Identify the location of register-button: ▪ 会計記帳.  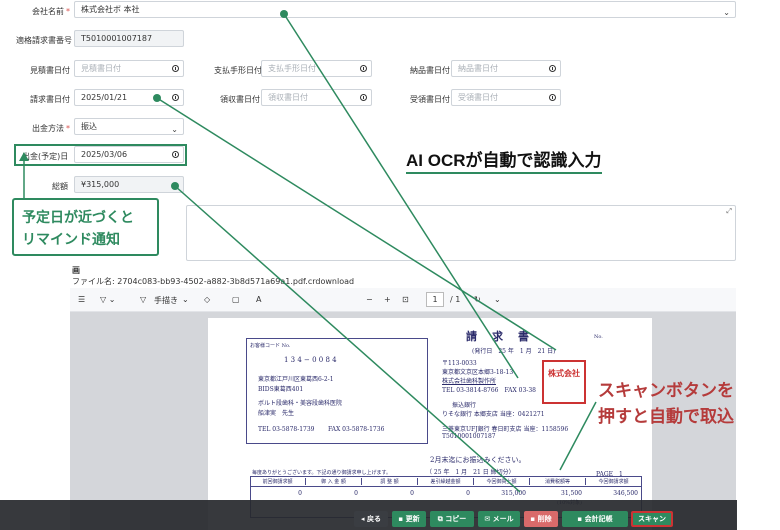
(595, 519).